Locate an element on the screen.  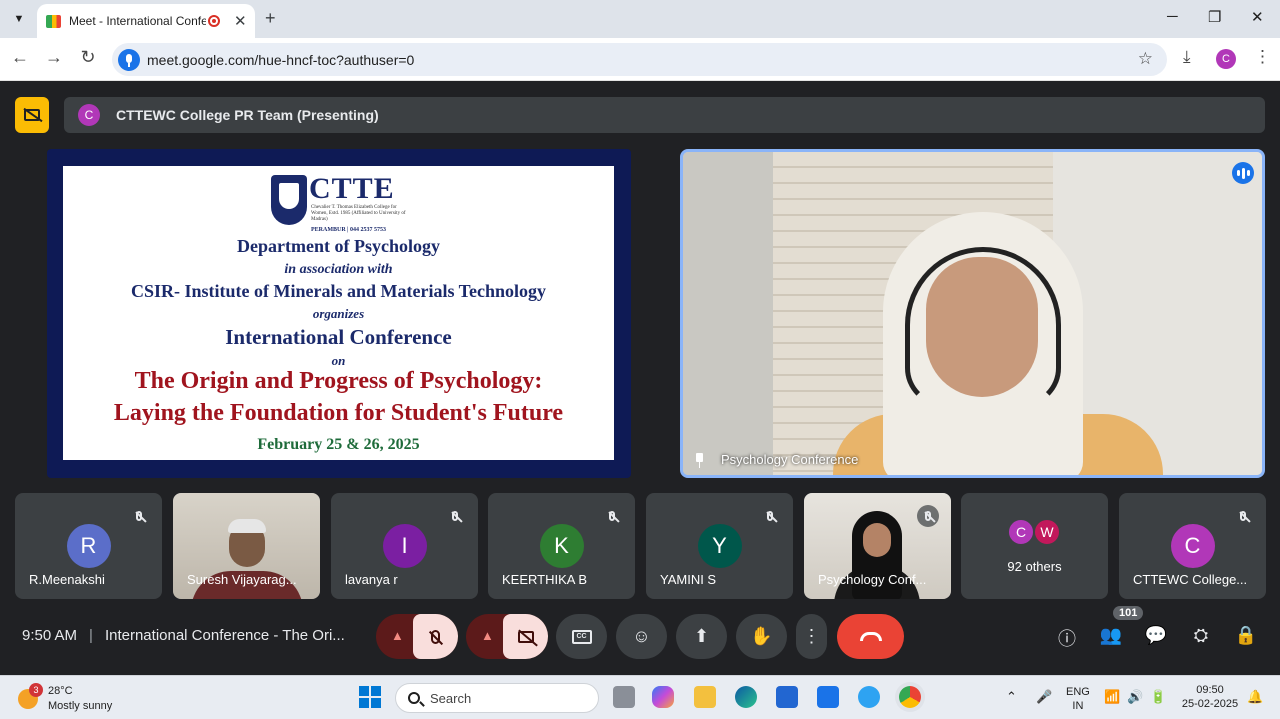
wifi-icon: 📶 is located at coordinates (1112, 697).